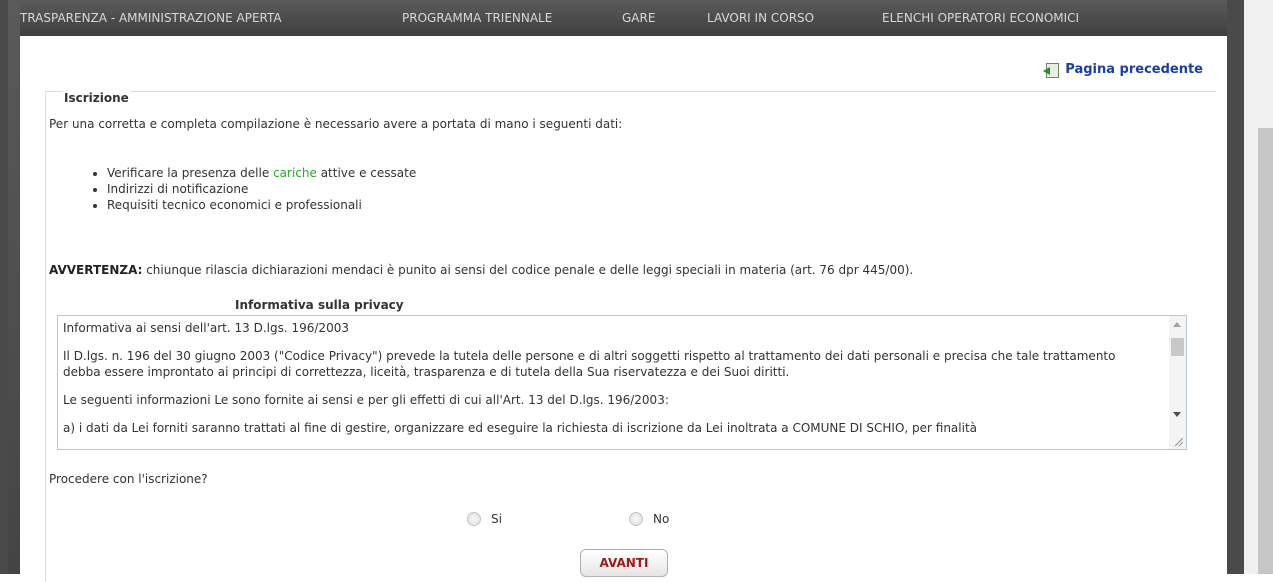 This screenshot has height=582, width=1273. What do you see at coordinates (1265, 351) in the screenshot?
I see `page-scrollbar-thumb` at bounding box center [1265, 351].